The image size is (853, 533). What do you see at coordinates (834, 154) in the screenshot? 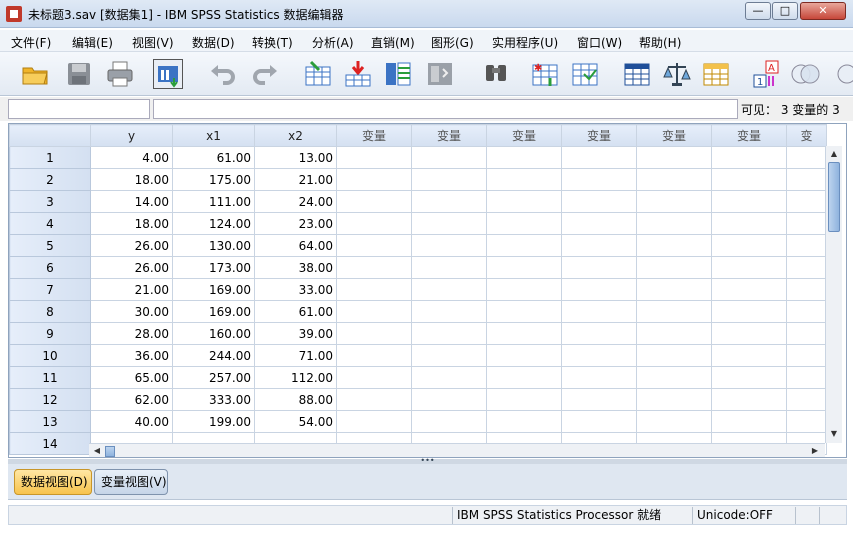
I see `scroll-up-icon: ▲` at bounding box center [834, 154].